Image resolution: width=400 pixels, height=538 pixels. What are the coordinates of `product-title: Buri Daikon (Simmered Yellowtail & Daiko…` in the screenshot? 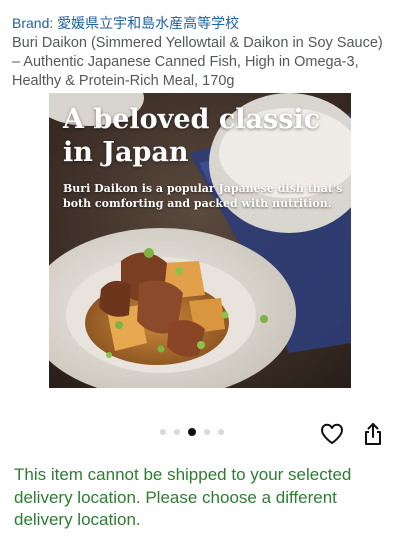 It's located at (197, 62).